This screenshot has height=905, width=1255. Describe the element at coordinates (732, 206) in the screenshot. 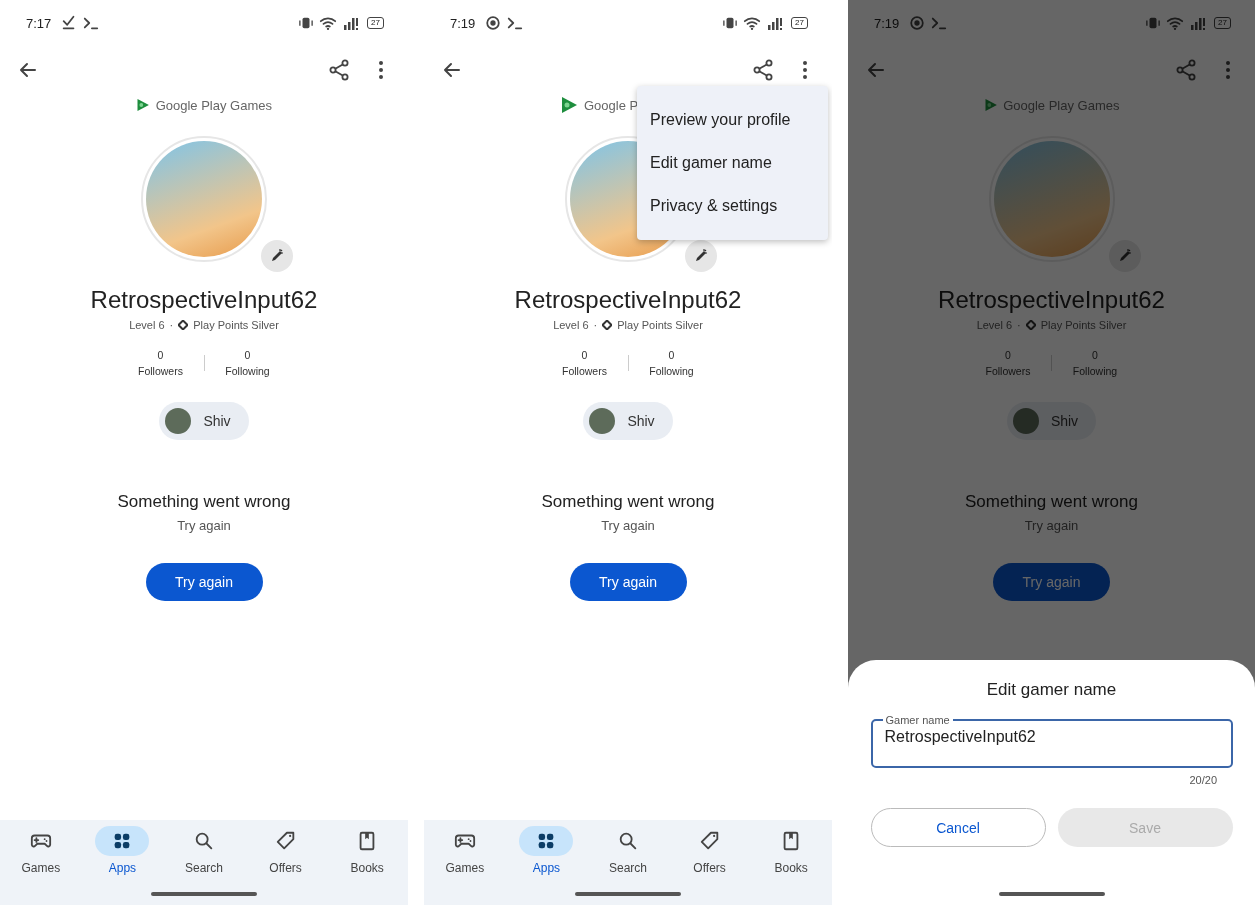

I see `menu-item: Privacy & settings` at that location.